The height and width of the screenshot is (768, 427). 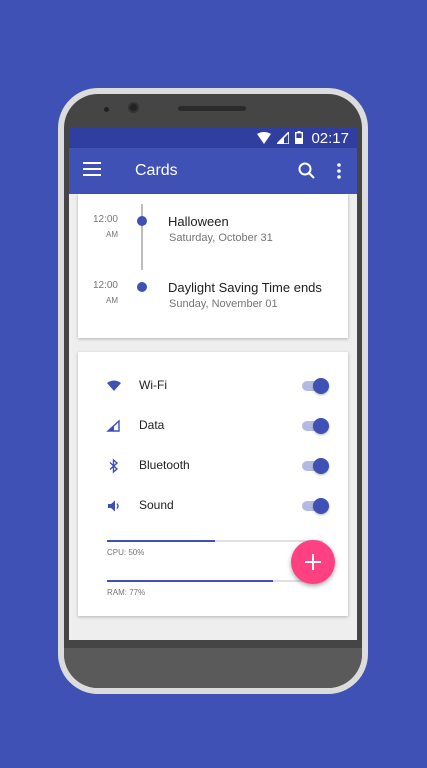 What do you see at coordinates (307, 171) in the screenshot?
I see `search-icon` at bounding box center [307, 171].